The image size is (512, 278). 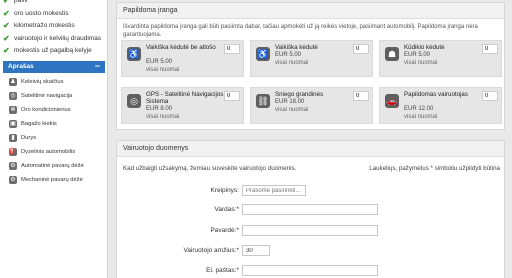 I want to click on feature-item: ⛽ Dyzelinis automobilis, so click(x=54, y=152).